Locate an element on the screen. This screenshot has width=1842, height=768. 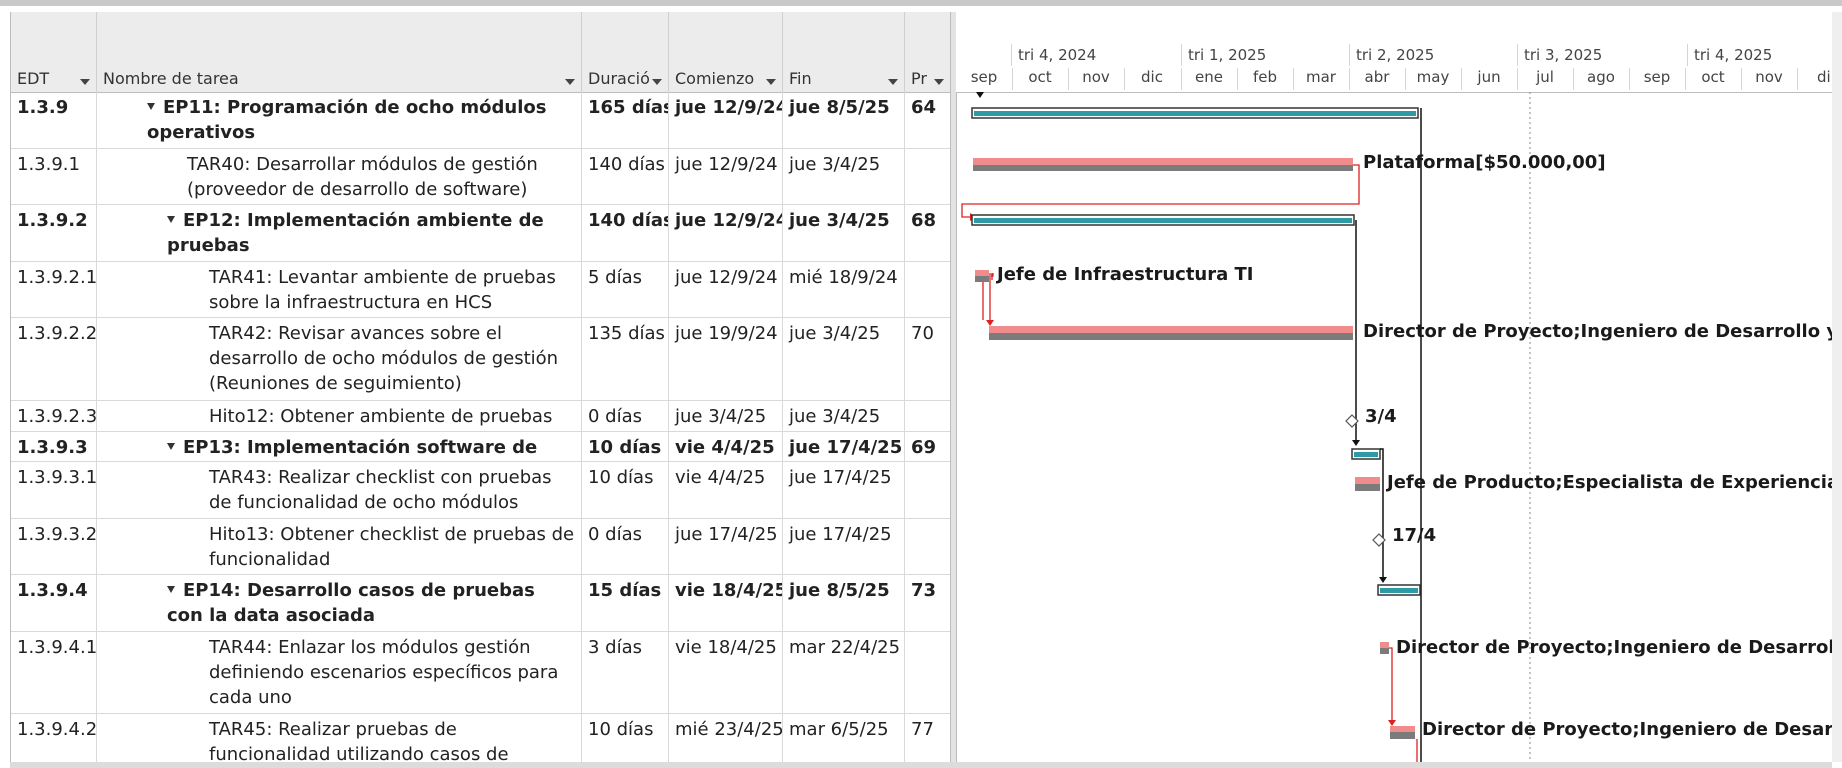
col-header-duration: Duració is located at coordinates (625, 52).